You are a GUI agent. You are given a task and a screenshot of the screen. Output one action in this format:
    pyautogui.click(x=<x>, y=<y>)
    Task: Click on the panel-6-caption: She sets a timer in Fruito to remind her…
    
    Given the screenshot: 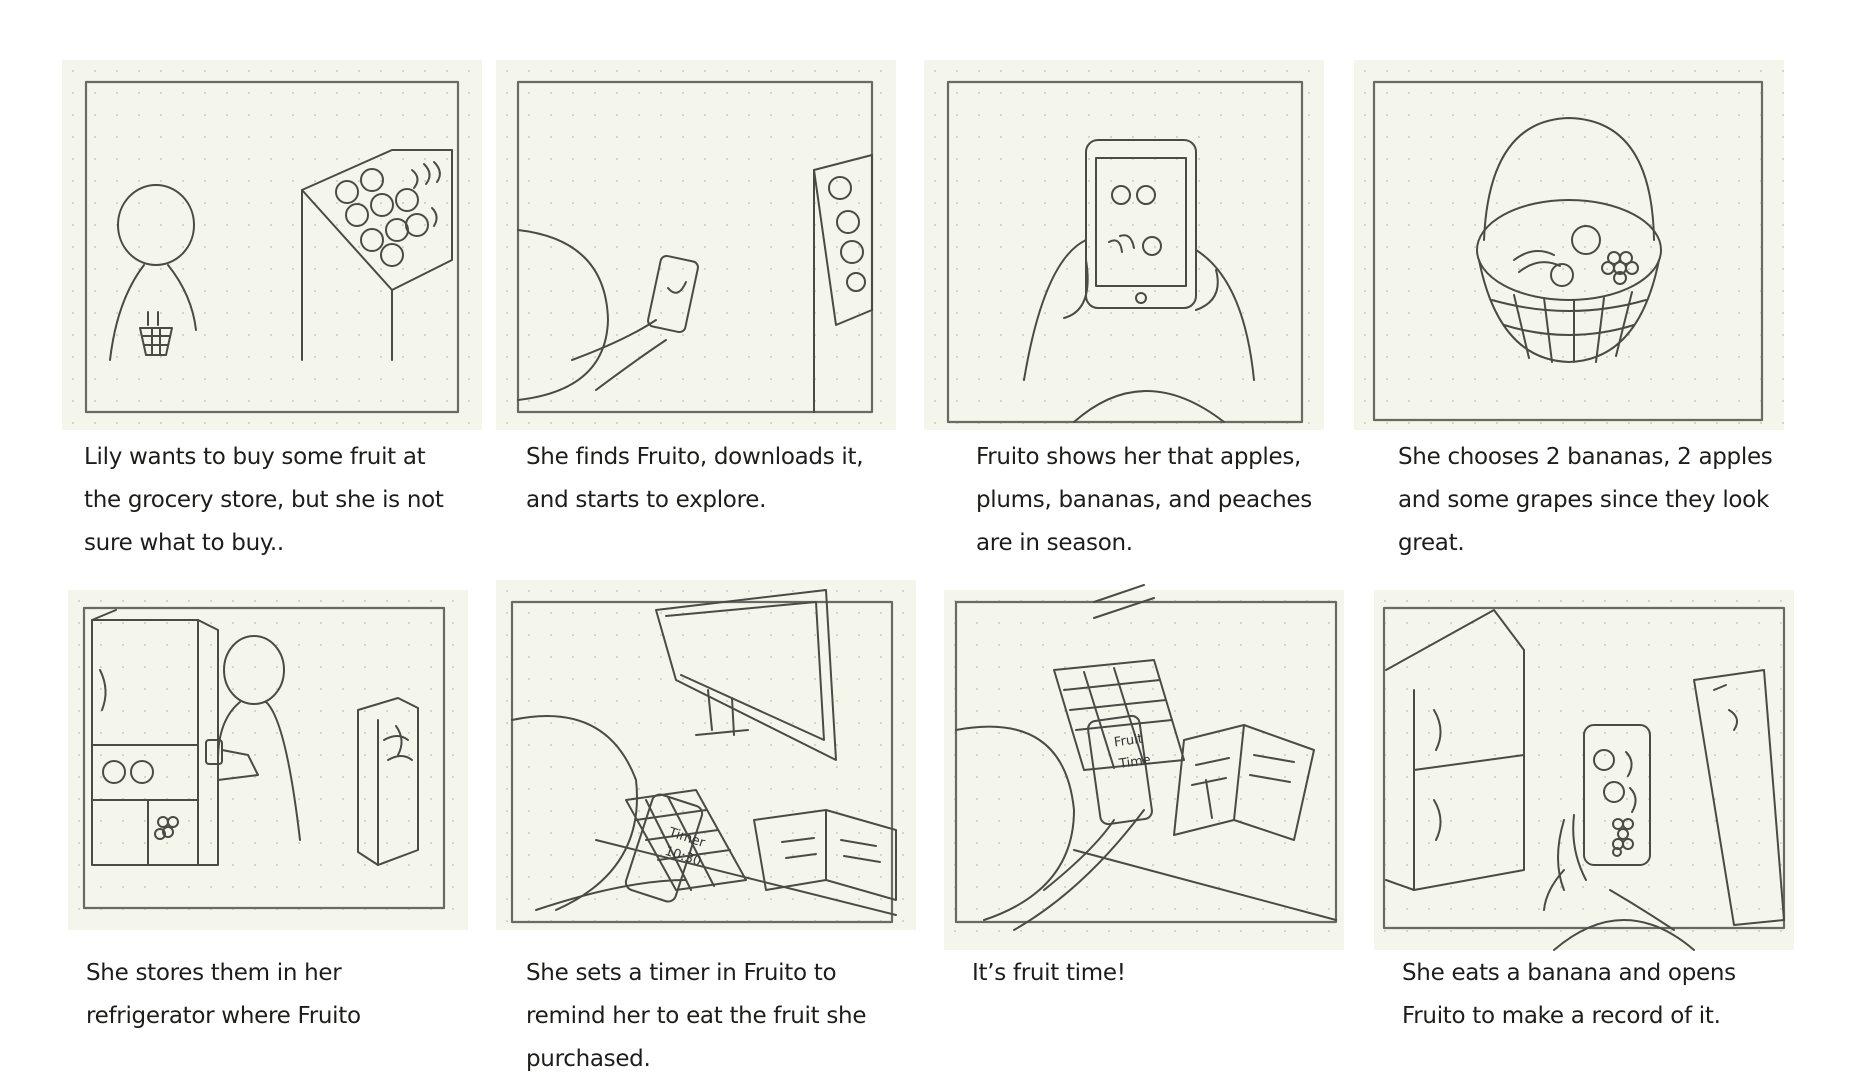 What is the action you would take?
    pyautogui.click(x=696, y=1016)
    